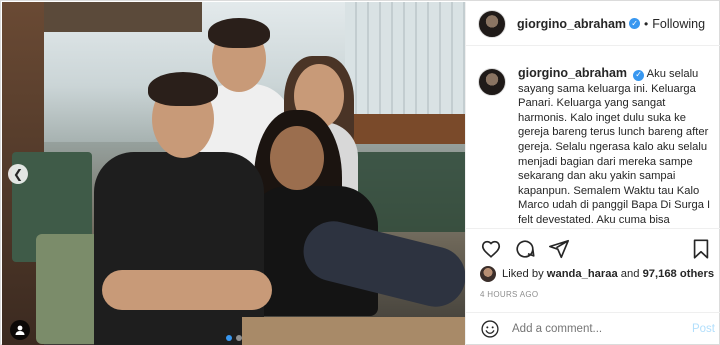 The width and height of the screenshot is (720, 345). Describe the element at coordinates (701, 249) in the screenshot. I see `bookmark-icon` at that location.